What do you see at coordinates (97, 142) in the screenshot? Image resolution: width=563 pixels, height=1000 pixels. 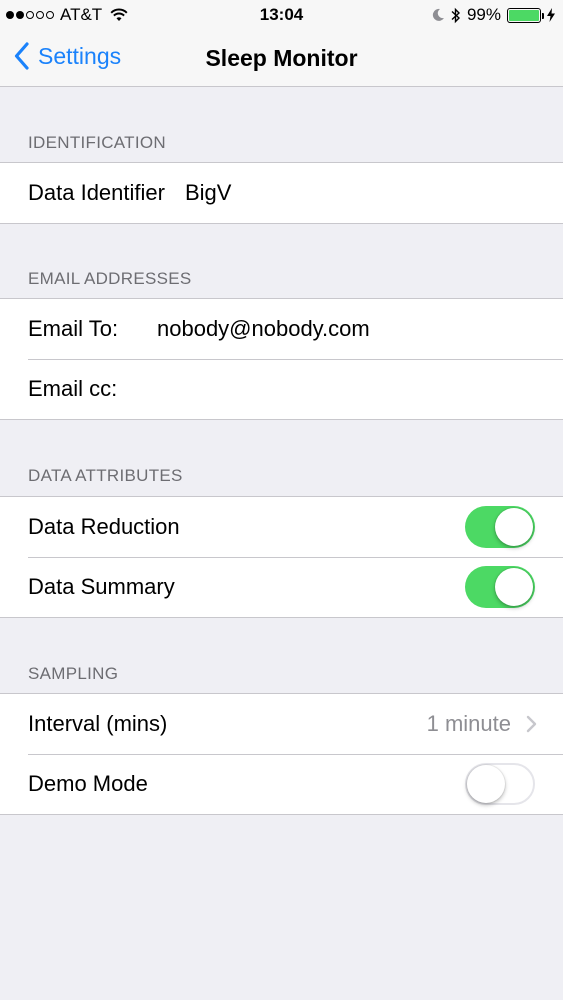 I see `section-header-identification: IDENTIFICATION` at bounding box center [97, 142].